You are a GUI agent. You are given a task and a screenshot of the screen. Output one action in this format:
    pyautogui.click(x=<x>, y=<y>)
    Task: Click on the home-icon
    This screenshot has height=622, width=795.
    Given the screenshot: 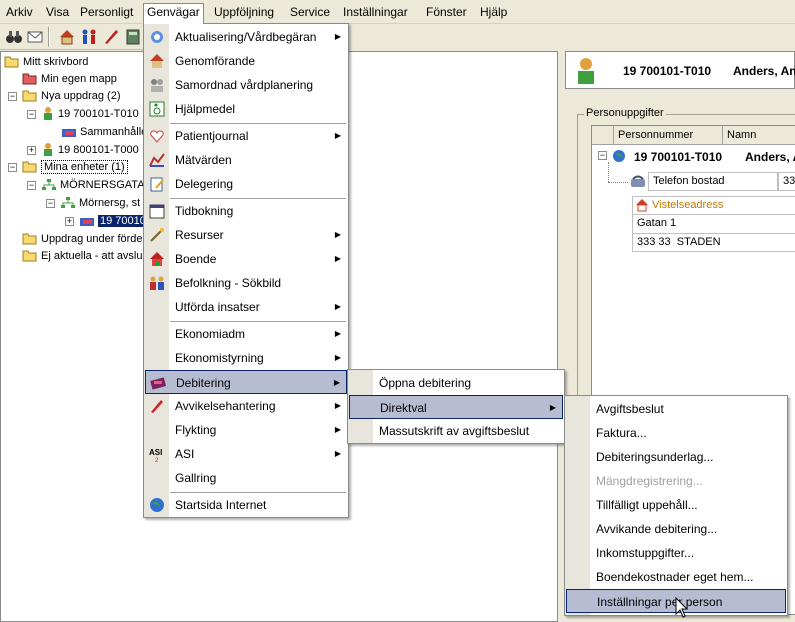 What is the action you would take?
    pyautogui.click(x=67, y=36)
    